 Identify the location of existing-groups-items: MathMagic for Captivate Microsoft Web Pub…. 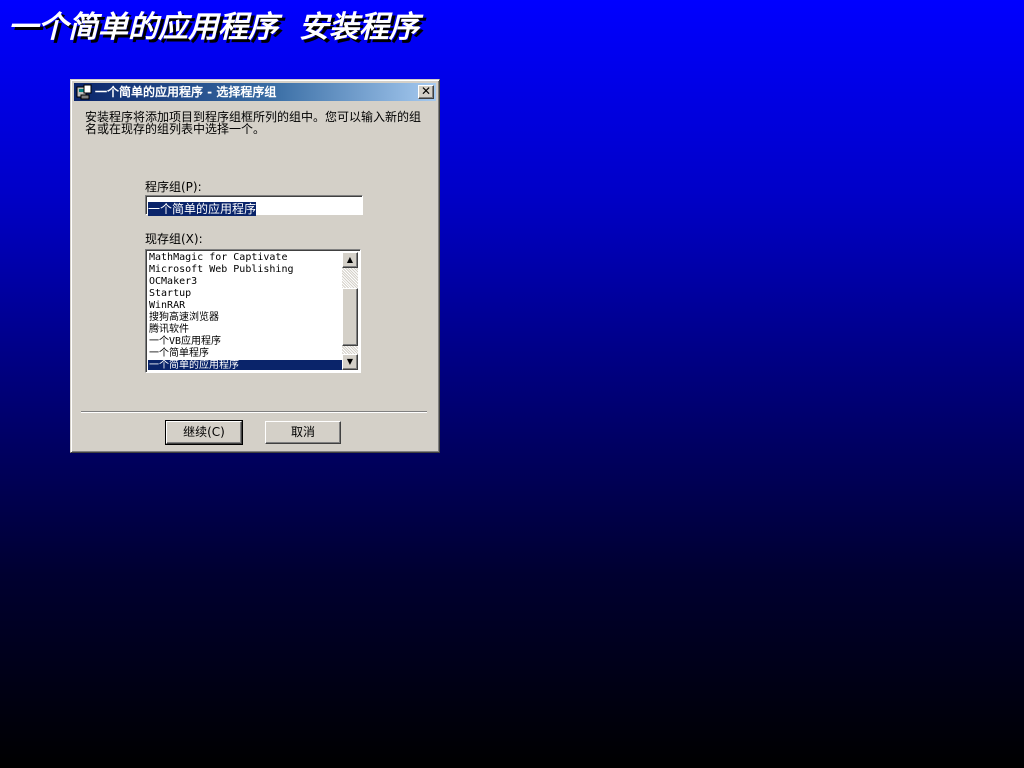
(245, 311).